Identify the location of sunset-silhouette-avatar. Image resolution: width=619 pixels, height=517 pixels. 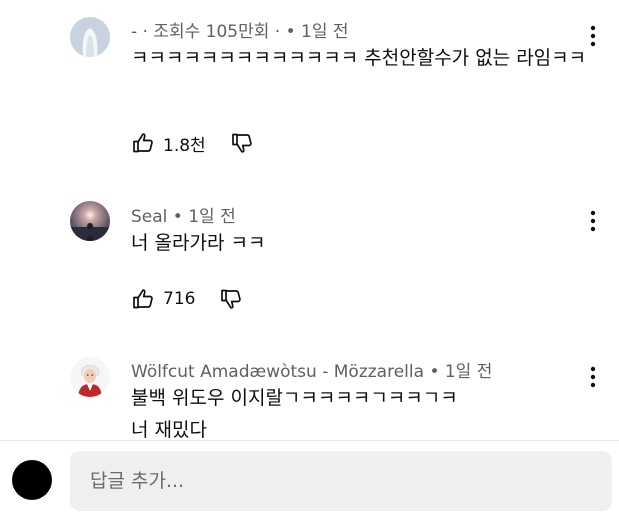
(90, 221).